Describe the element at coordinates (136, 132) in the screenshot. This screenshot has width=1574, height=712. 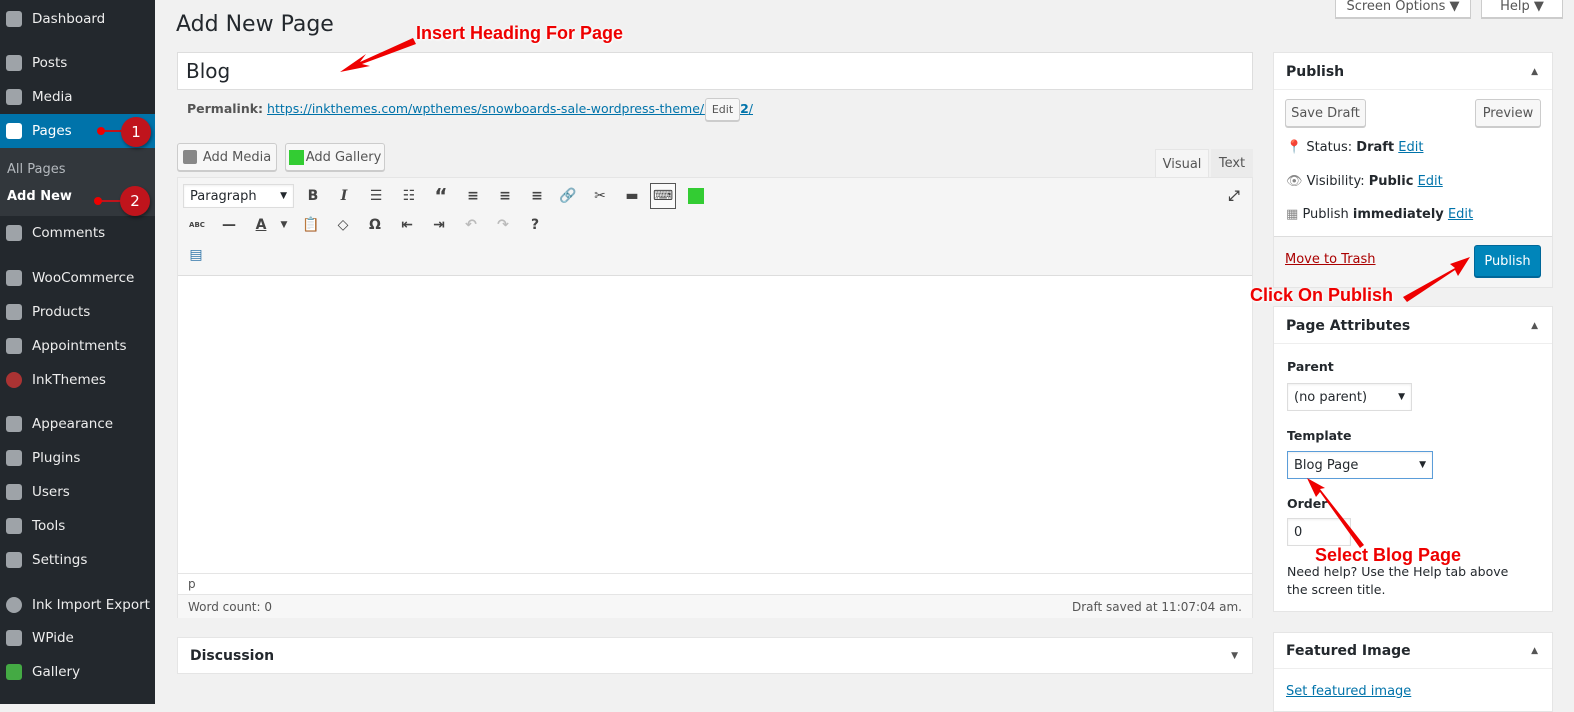
I see `step-1-badge: 1` at that location.